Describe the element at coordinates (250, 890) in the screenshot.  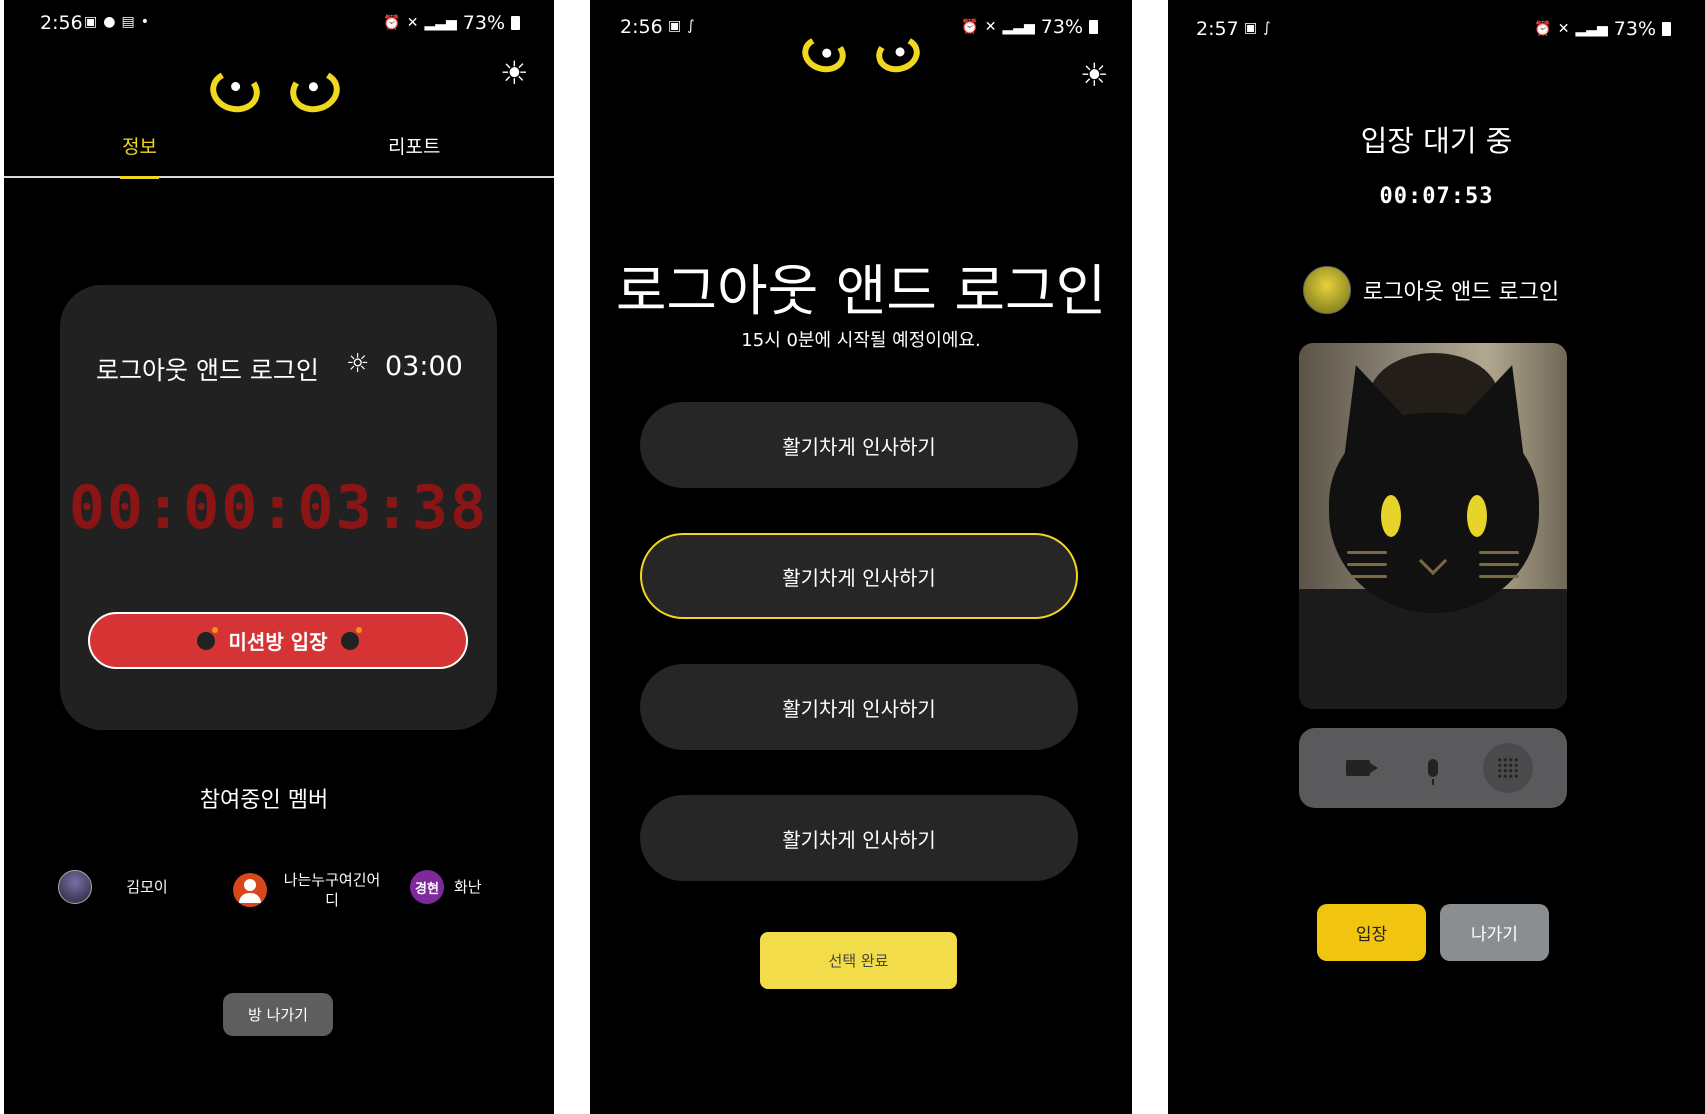
I see `default-user-avatar-icon` at that location.